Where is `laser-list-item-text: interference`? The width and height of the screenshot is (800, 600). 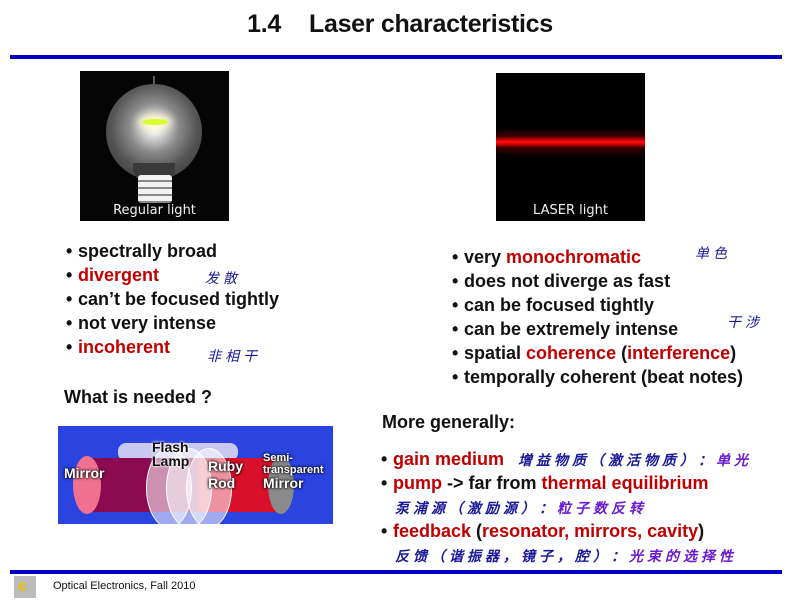 laser-list-item-text: interference is located at coordinates (679, 353).